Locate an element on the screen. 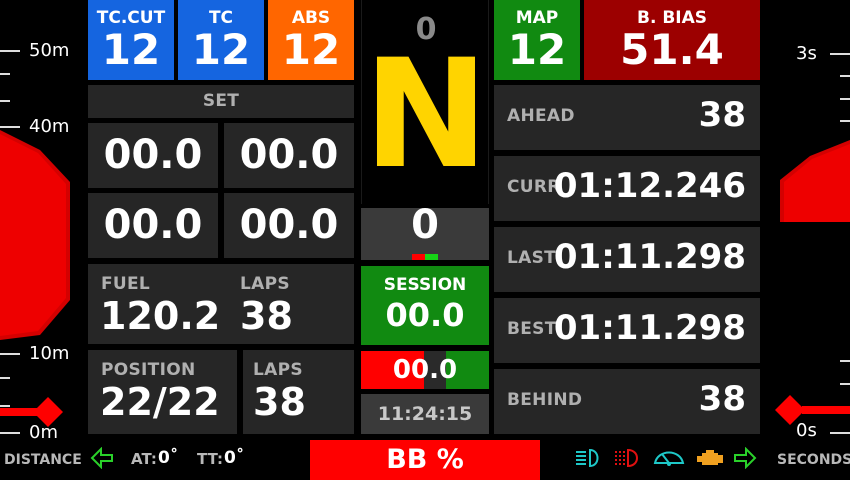 This screenshot has height=480, width=850. ahead-value: 38 is located at coordinates (722, 115).